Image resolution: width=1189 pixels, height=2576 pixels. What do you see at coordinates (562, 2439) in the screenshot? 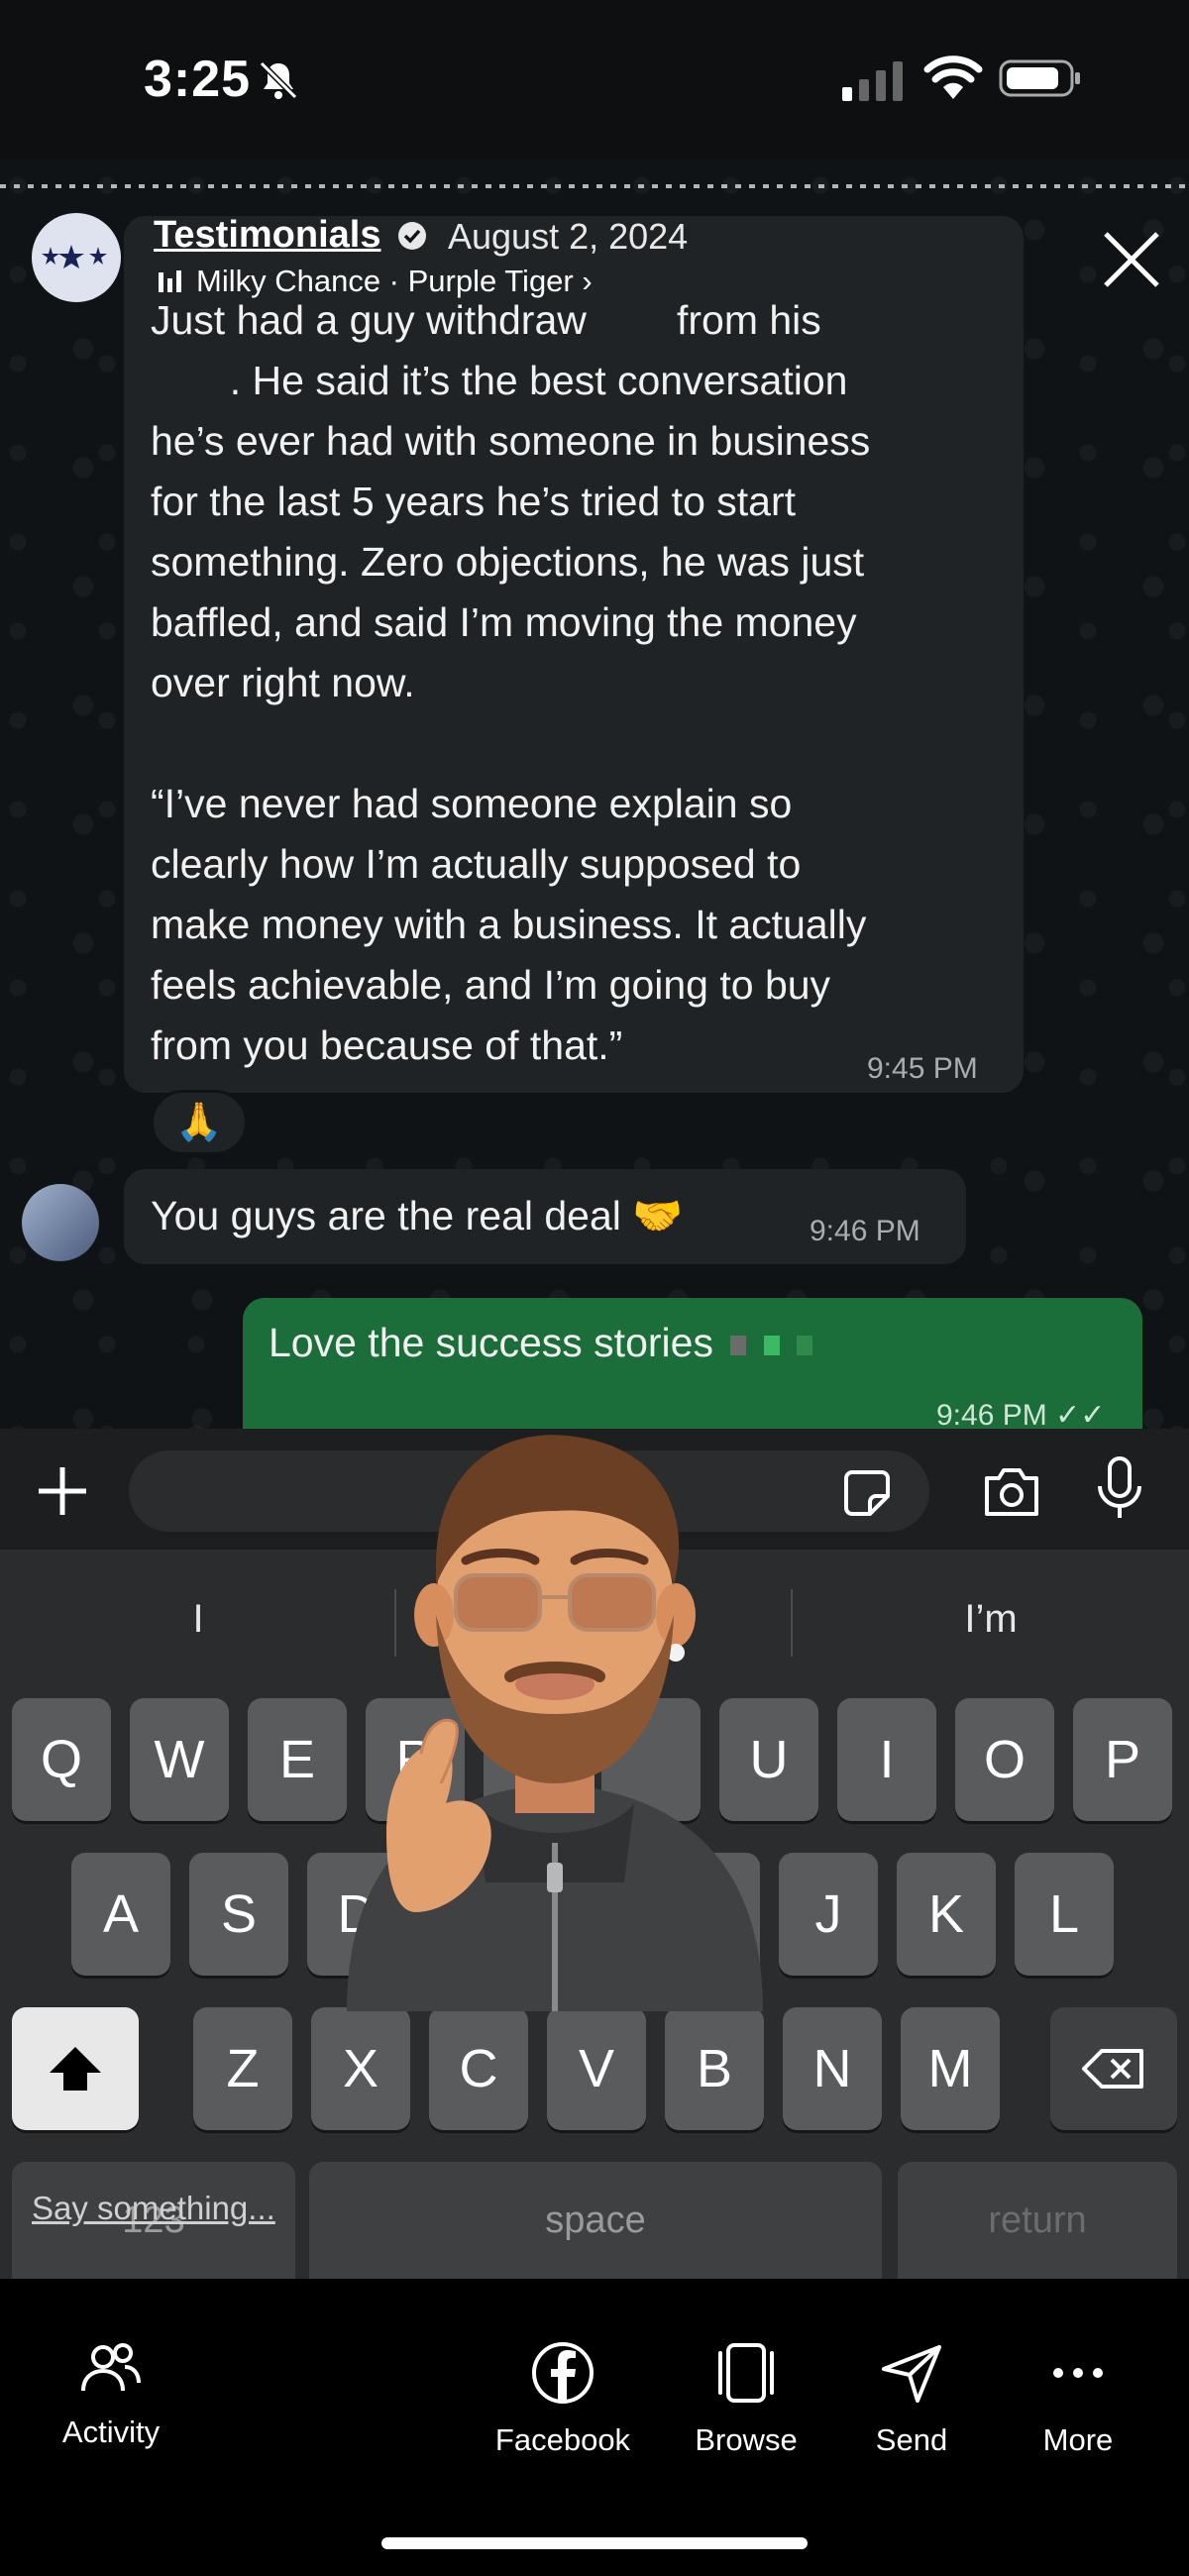
I see `nav-label: Facebook` at bounding box center [562, 2439].